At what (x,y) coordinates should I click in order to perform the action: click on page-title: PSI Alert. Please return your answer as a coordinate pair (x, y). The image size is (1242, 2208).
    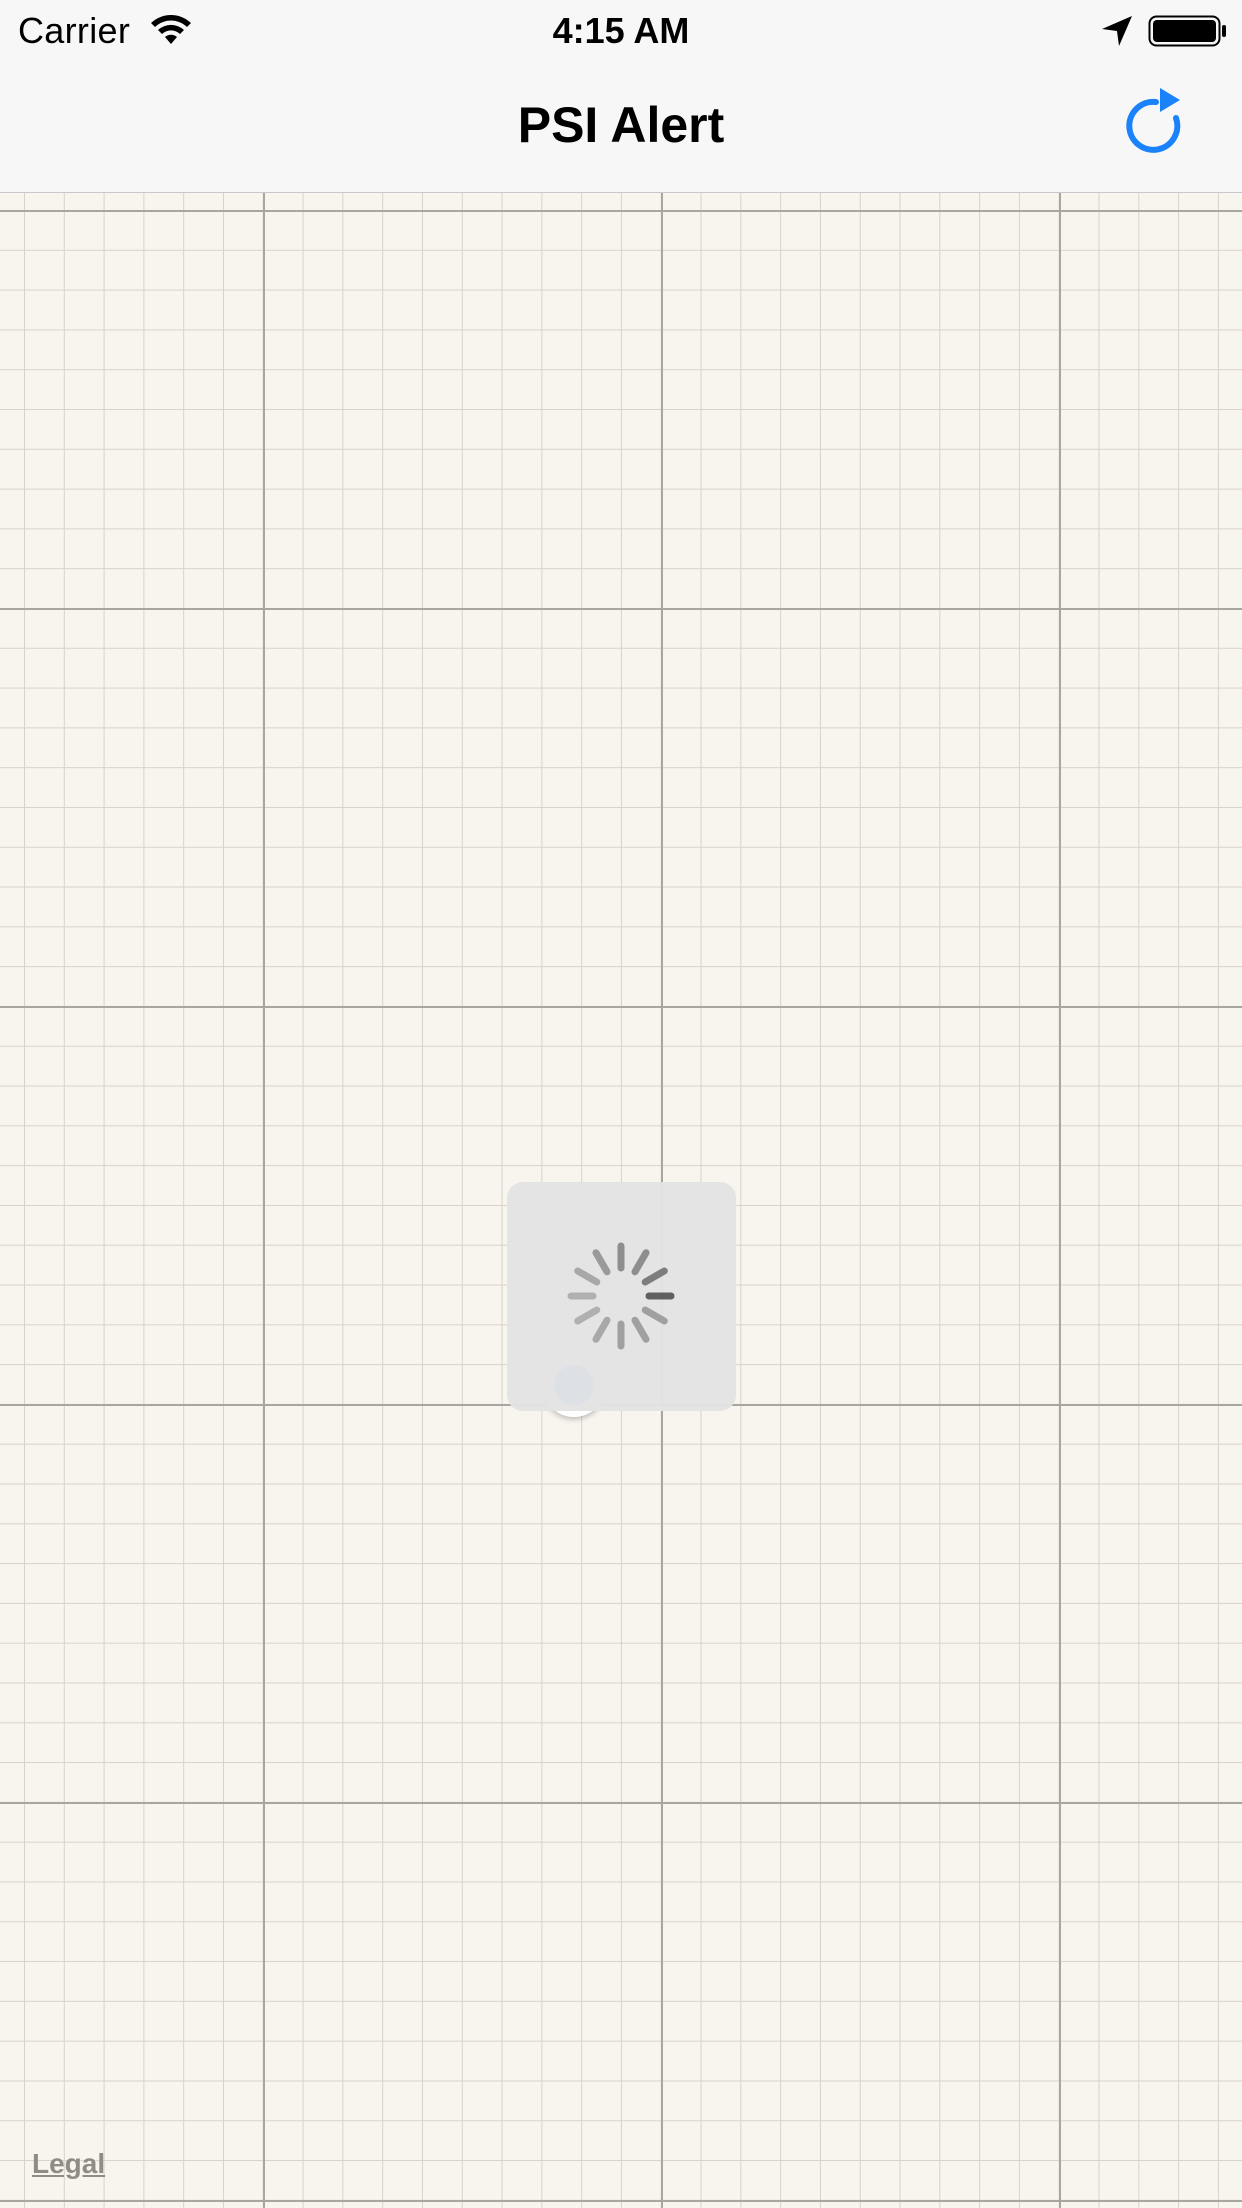
    Looking at the image, I should click on (621, 125).